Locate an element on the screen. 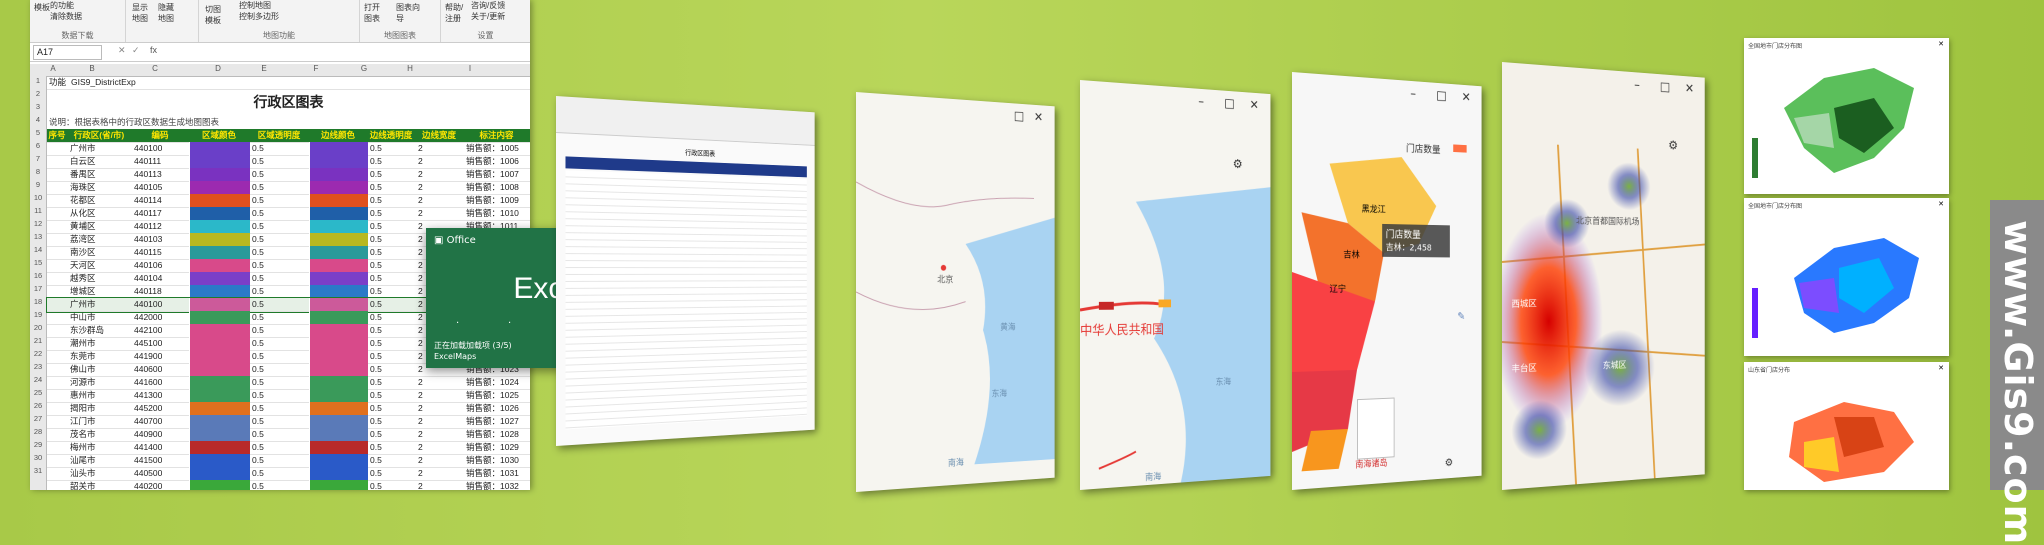 This screenshot has width=2044, height=545. thumb-china-green: 全国地市门店分布图 ✕ is located at coordinates (1846, 116).